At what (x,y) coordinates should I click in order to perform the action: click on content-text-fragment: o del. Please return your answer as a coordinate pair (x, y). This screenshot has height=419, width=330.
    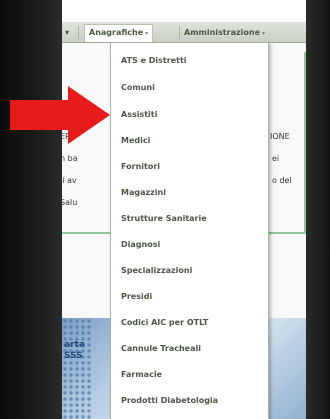
    Looking at the image, I should click on (282, 180).